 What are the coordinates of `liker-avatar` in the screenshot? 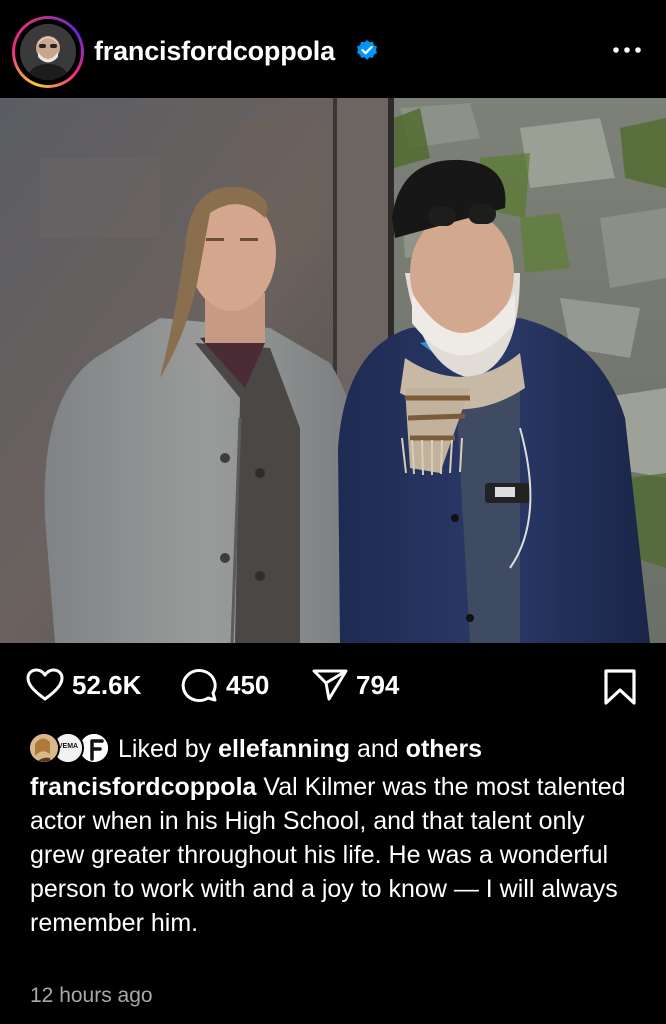 It's located at (44, 748).